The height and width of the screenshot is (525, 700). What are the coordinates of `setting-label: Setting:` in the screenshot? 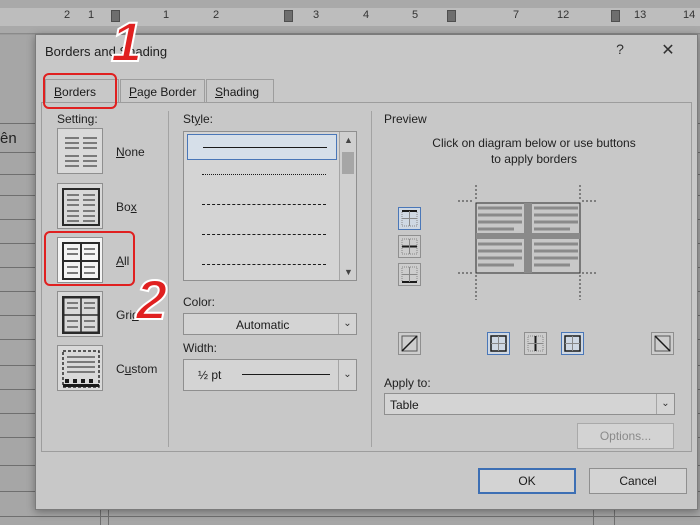 It's located at (77, 119).